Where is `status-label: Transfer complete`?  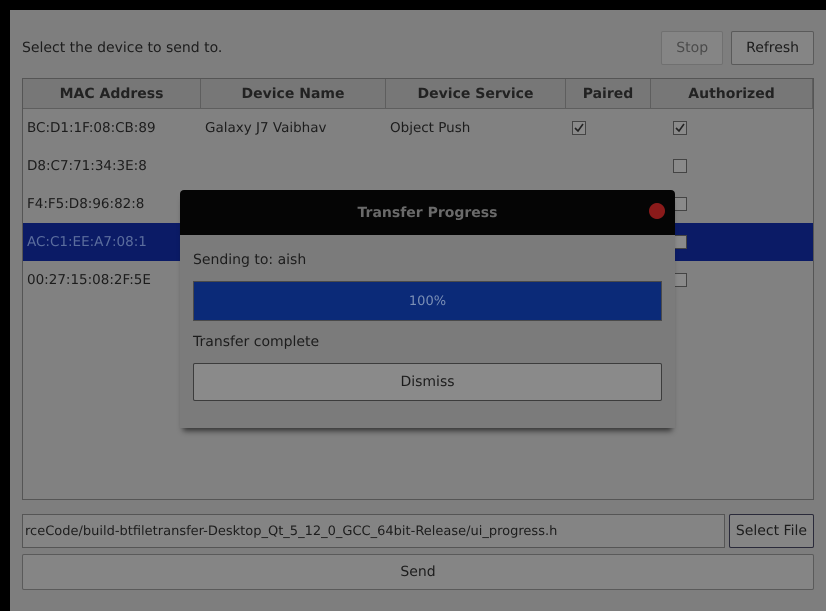
status-label: Transfer complete is located at coordinates (256, 342).